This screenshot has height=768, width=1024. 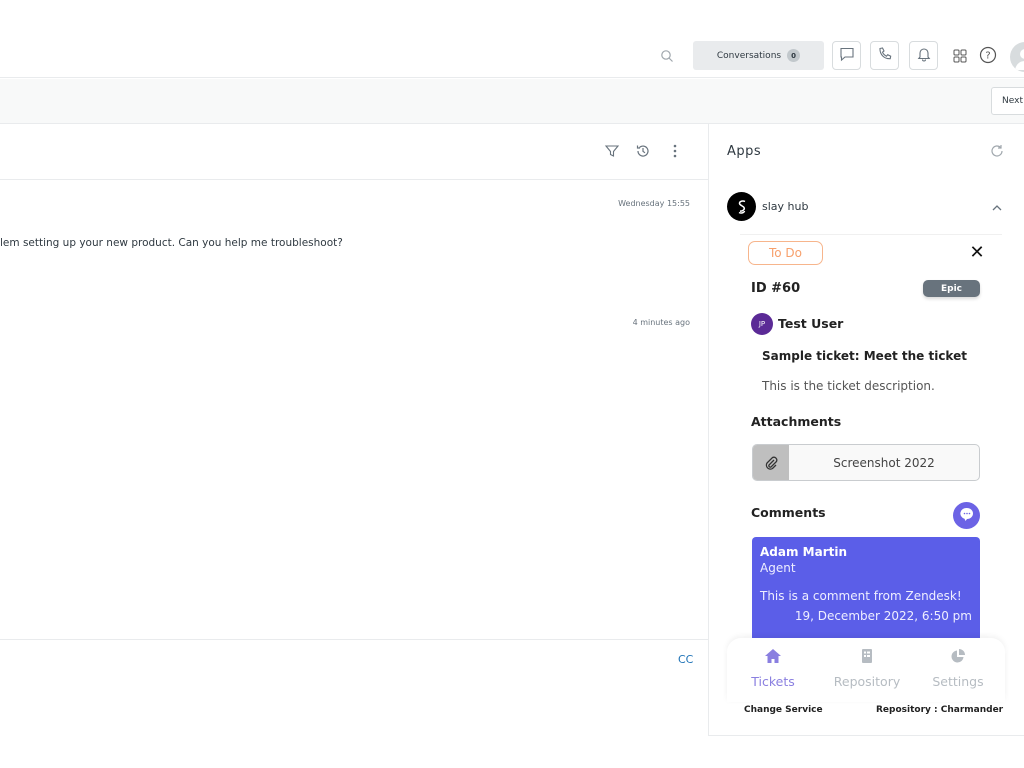 What do you see at coordinates (997, 207) in the screenshot?
I see `chevron-up-icon` at bounding box center [997, 207].